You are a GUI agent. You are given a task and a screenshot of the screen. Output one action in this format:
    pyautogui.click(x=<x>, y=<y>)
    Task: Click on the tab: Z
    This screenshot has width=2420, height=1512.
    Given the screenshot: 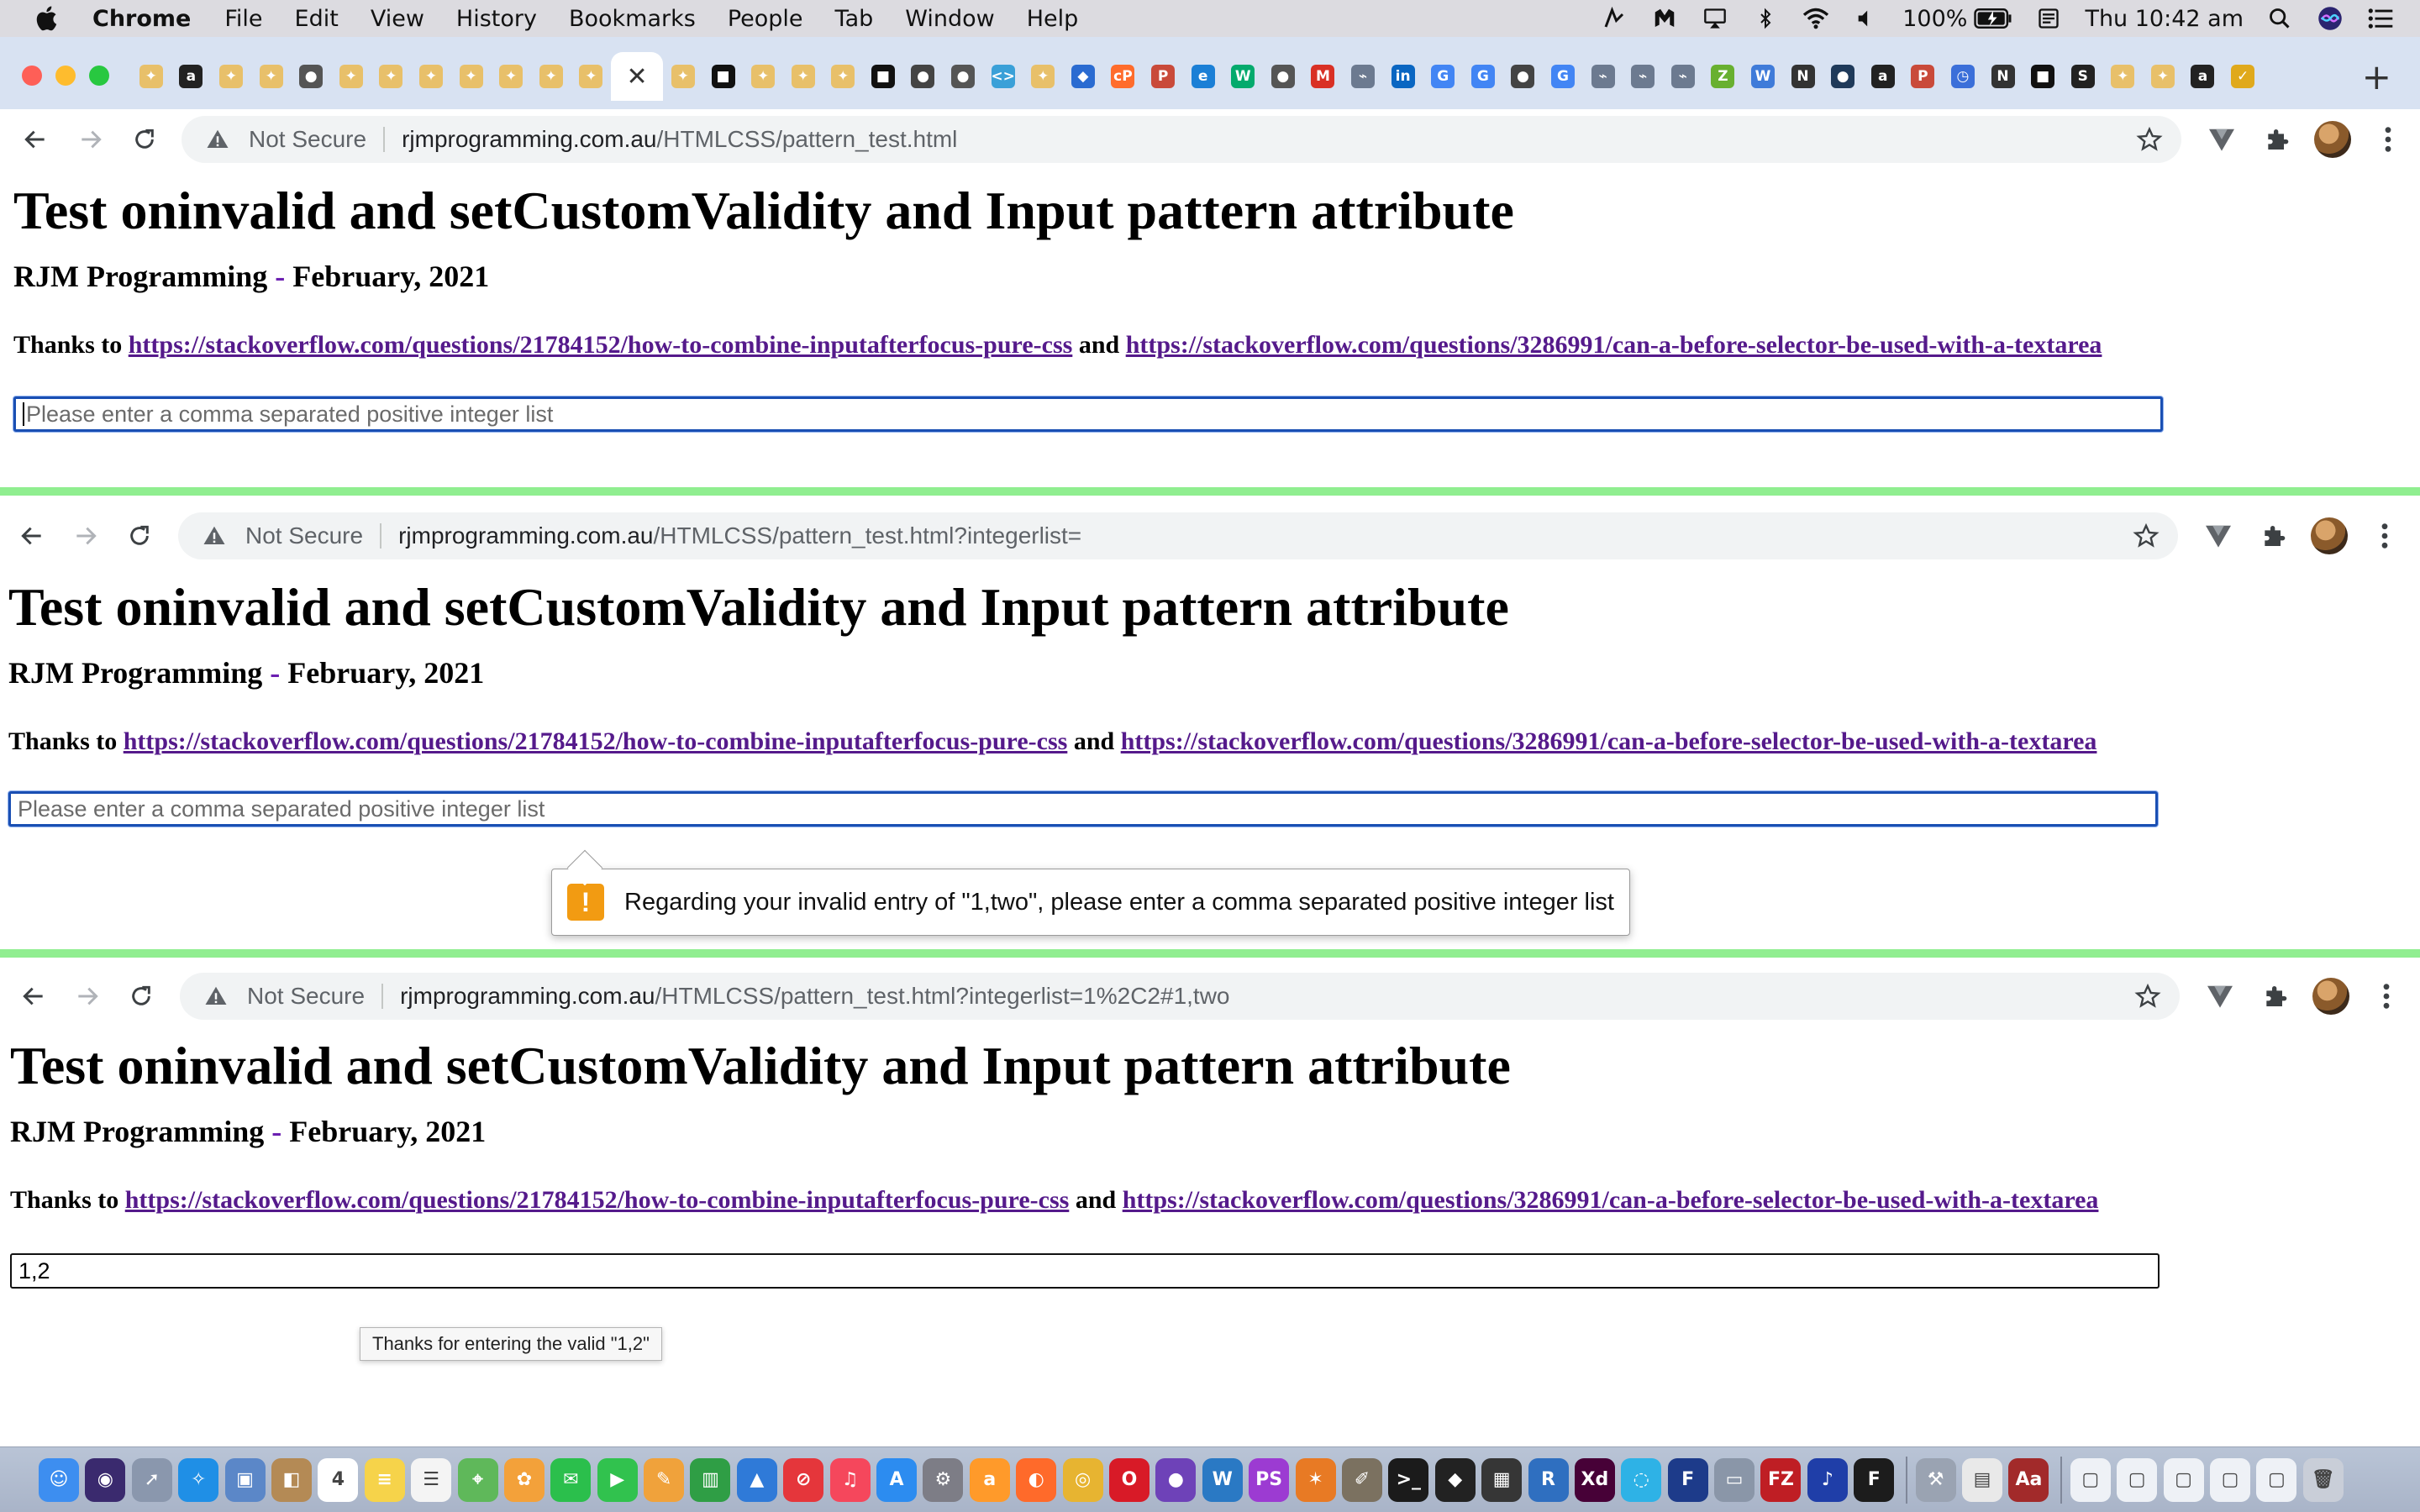 What is the action you would take?
    pyautogui.click(x=1724, y=76)
    